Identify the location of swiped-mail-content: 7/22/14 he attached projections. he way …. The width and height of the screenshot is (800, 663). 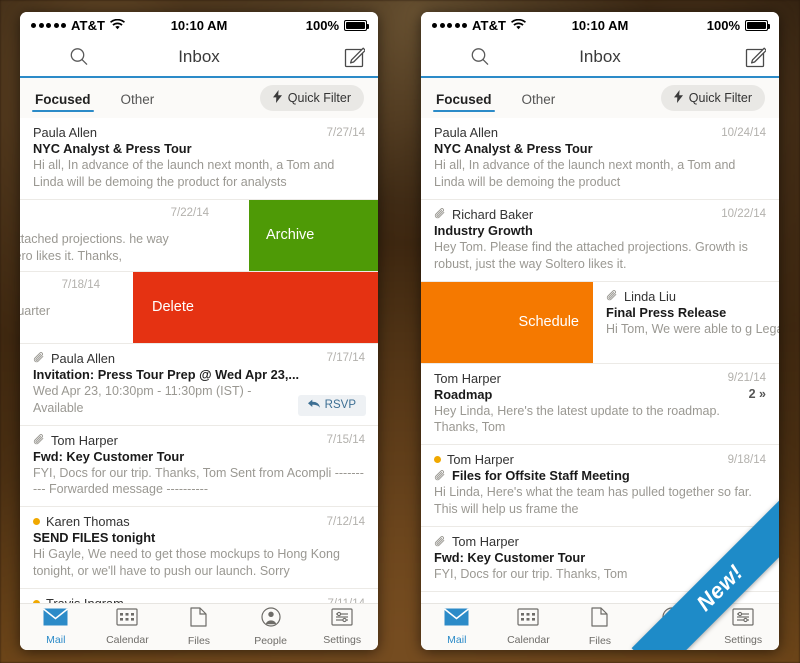
(121, 235).